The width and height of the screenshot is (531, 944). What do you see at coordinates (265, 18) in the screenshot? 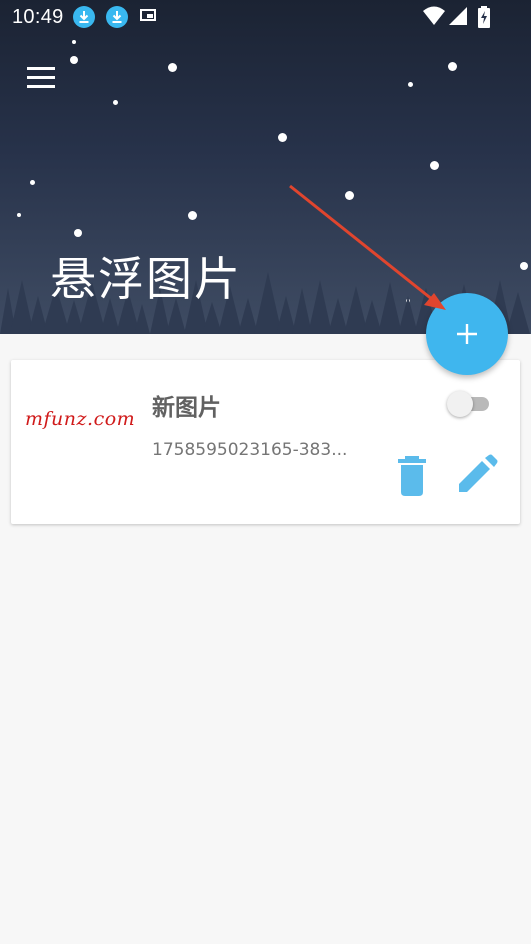
I see `status-bar: 10:49` at bounding box center [265, 18].